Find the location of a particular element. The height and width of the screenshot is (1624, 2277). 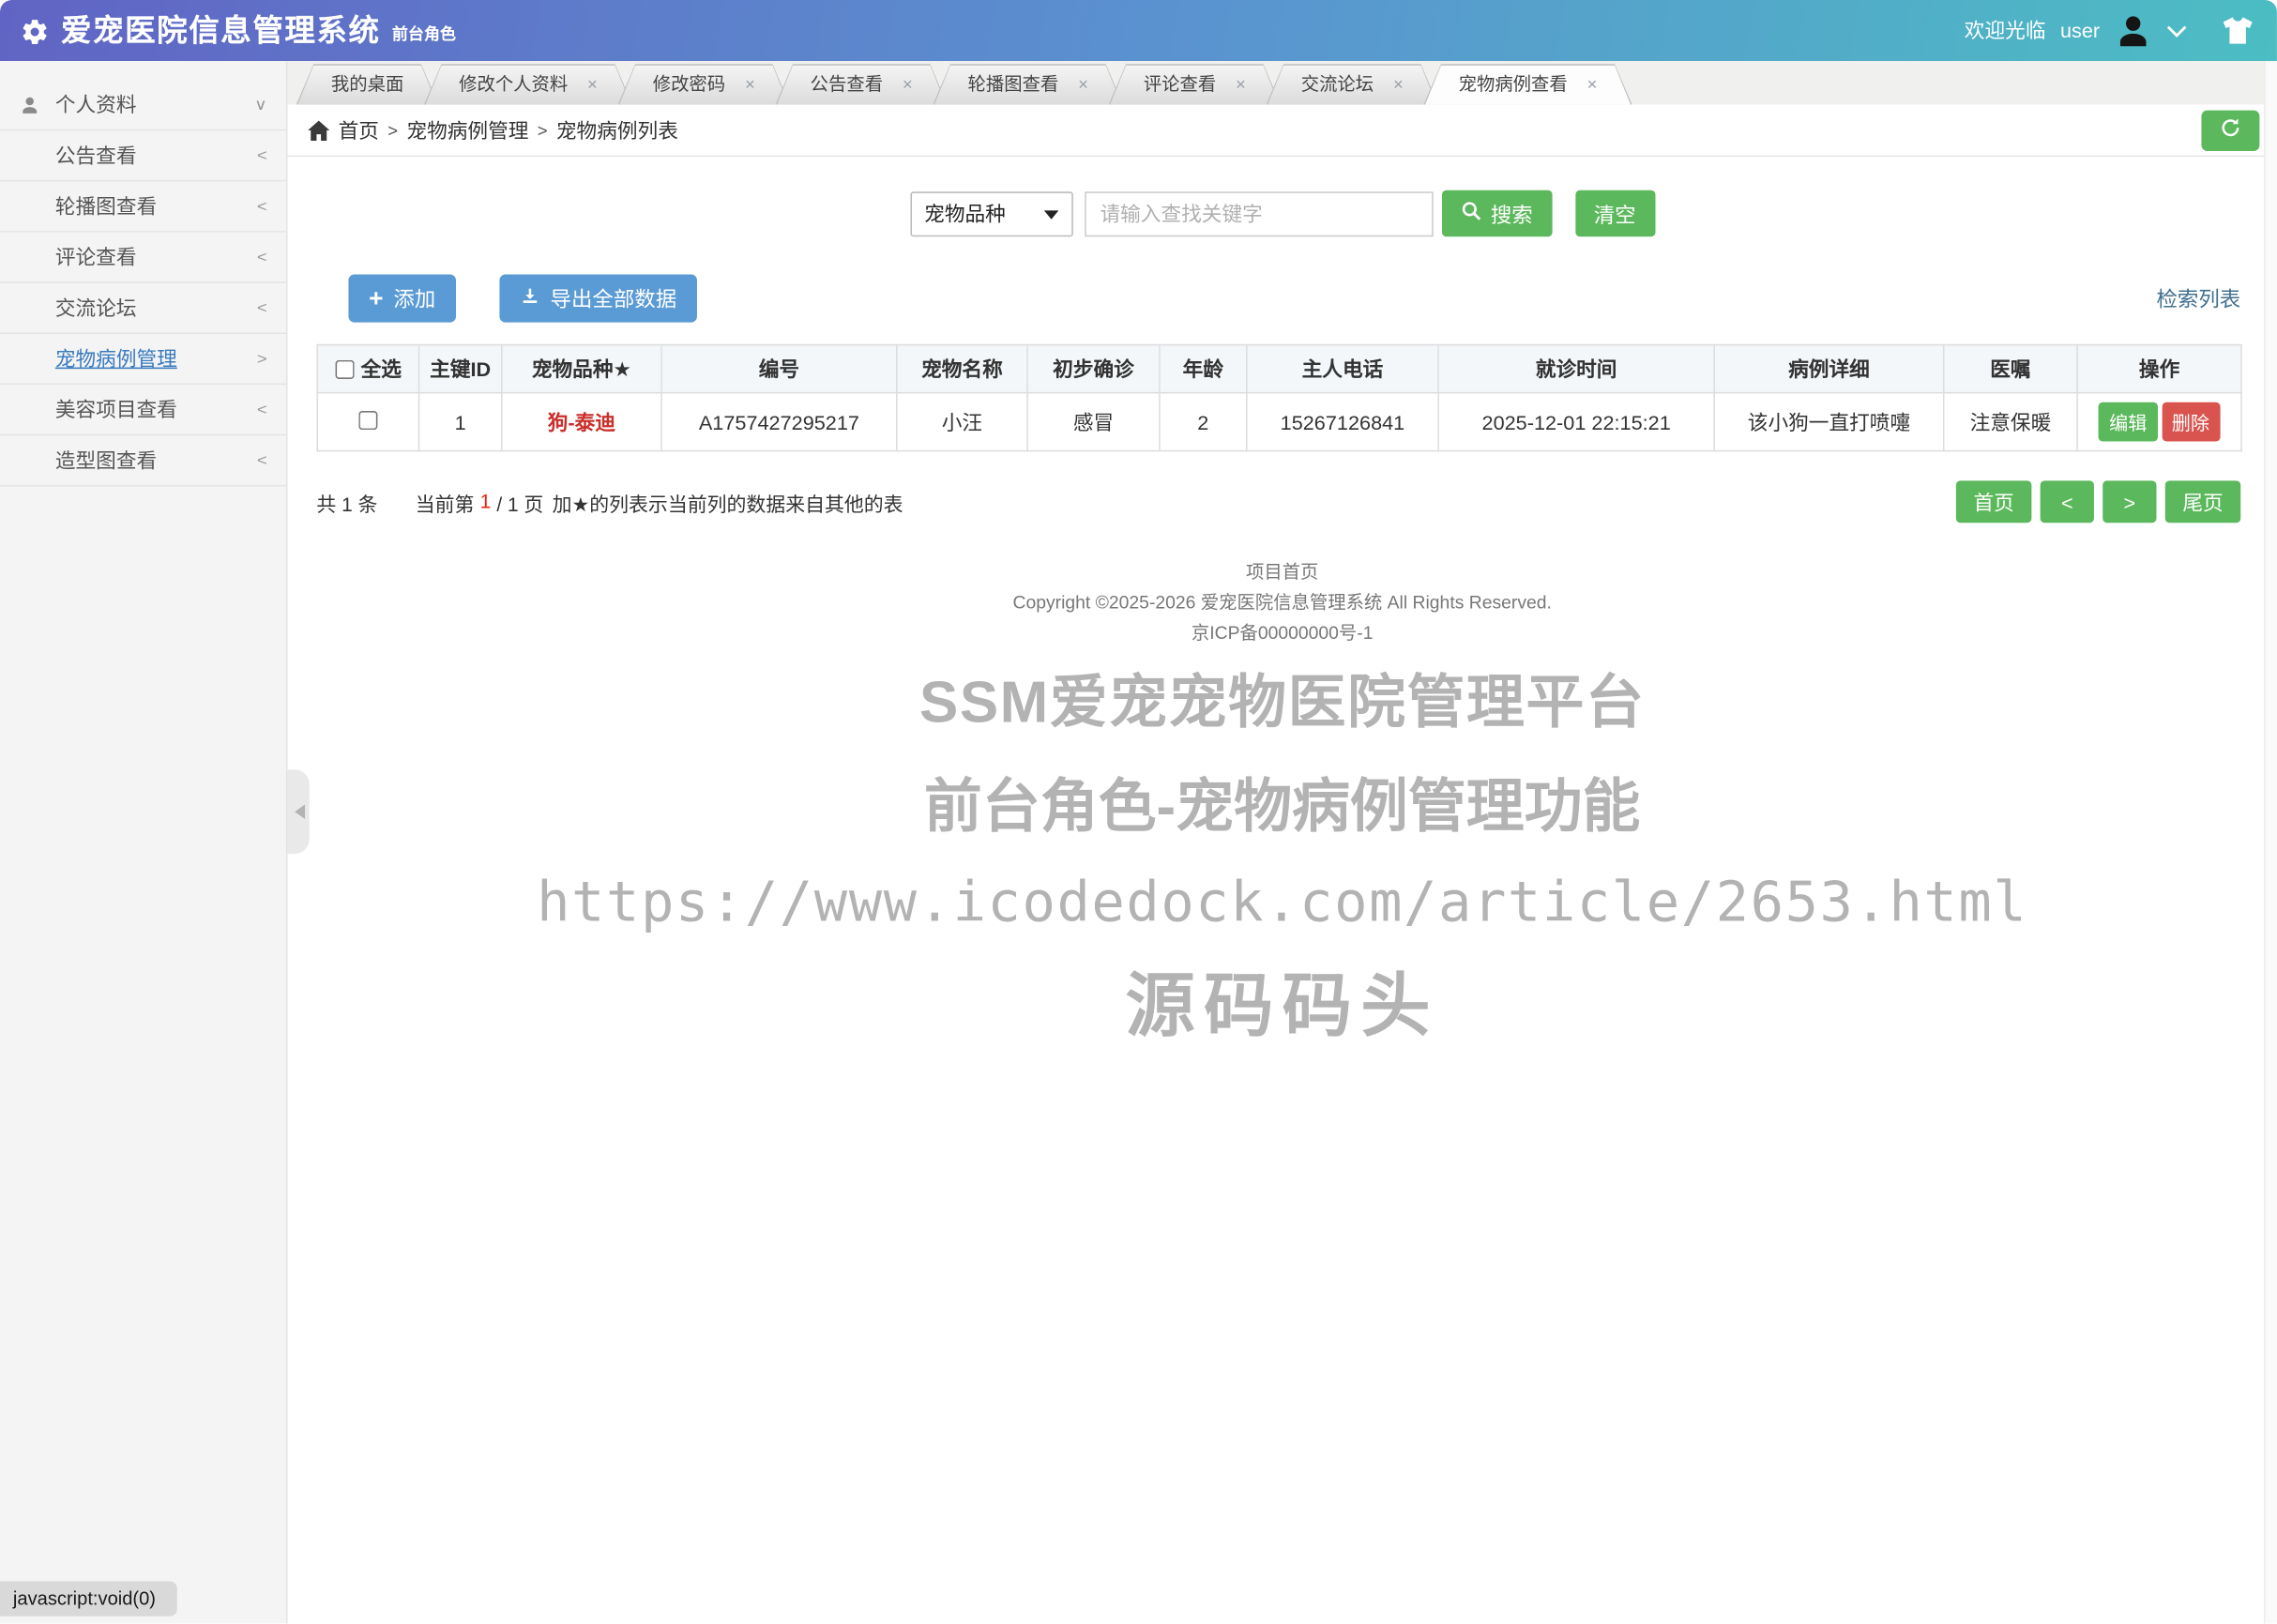

search-button: 搜索 is located at coordinates (1496, 214).